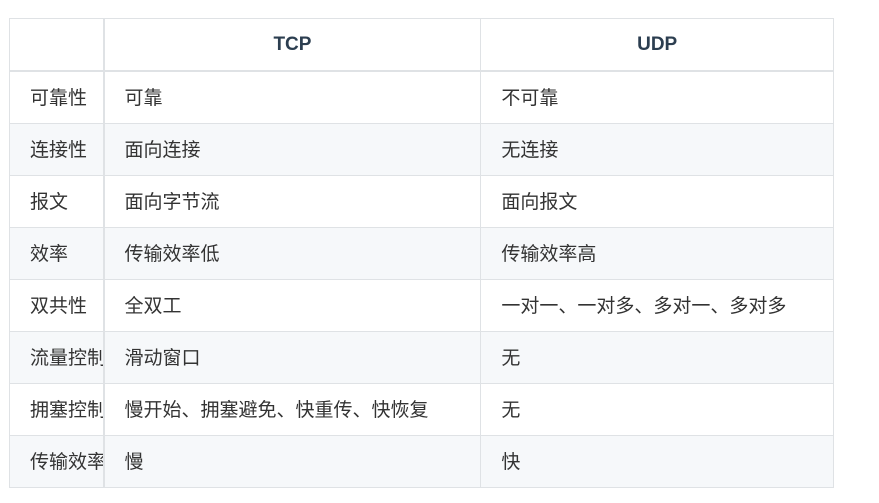 This screenshot has width=879, height=503. Describe the element at coordinates (56, 149) in the screenshot. I see `row-label: 连接性` at that location.